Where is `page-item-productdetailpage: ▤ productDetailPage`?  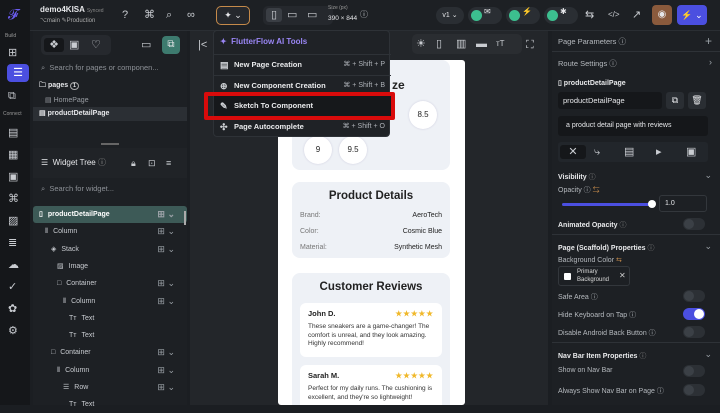
page-item-productdetailpage: ▤ productDetailPage is located at coordinates (110, 114).